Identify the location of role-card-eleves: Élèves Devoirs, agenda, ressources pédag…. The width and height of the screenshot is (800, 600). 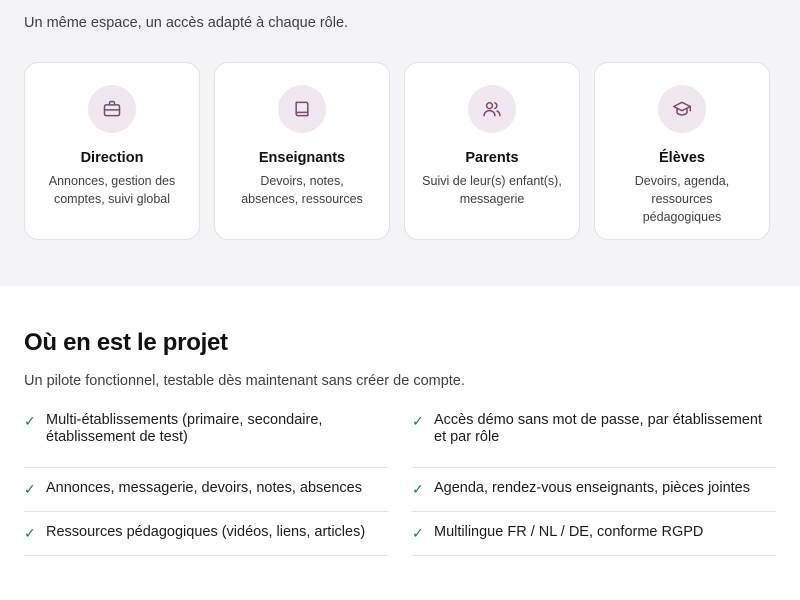
(682, 151).